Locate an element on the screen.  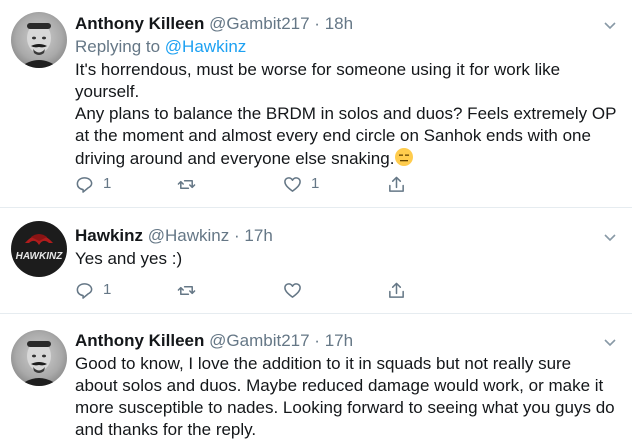
tweet-text-line: Yes and yes :) is located at coordinates (129, 258).